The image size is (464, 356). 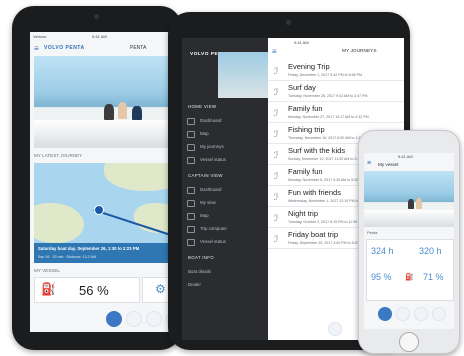 What do you see at coordinates (439, 314) in the screenshot?
I see `nav-vessel-button` at bounding box center [439, 314].